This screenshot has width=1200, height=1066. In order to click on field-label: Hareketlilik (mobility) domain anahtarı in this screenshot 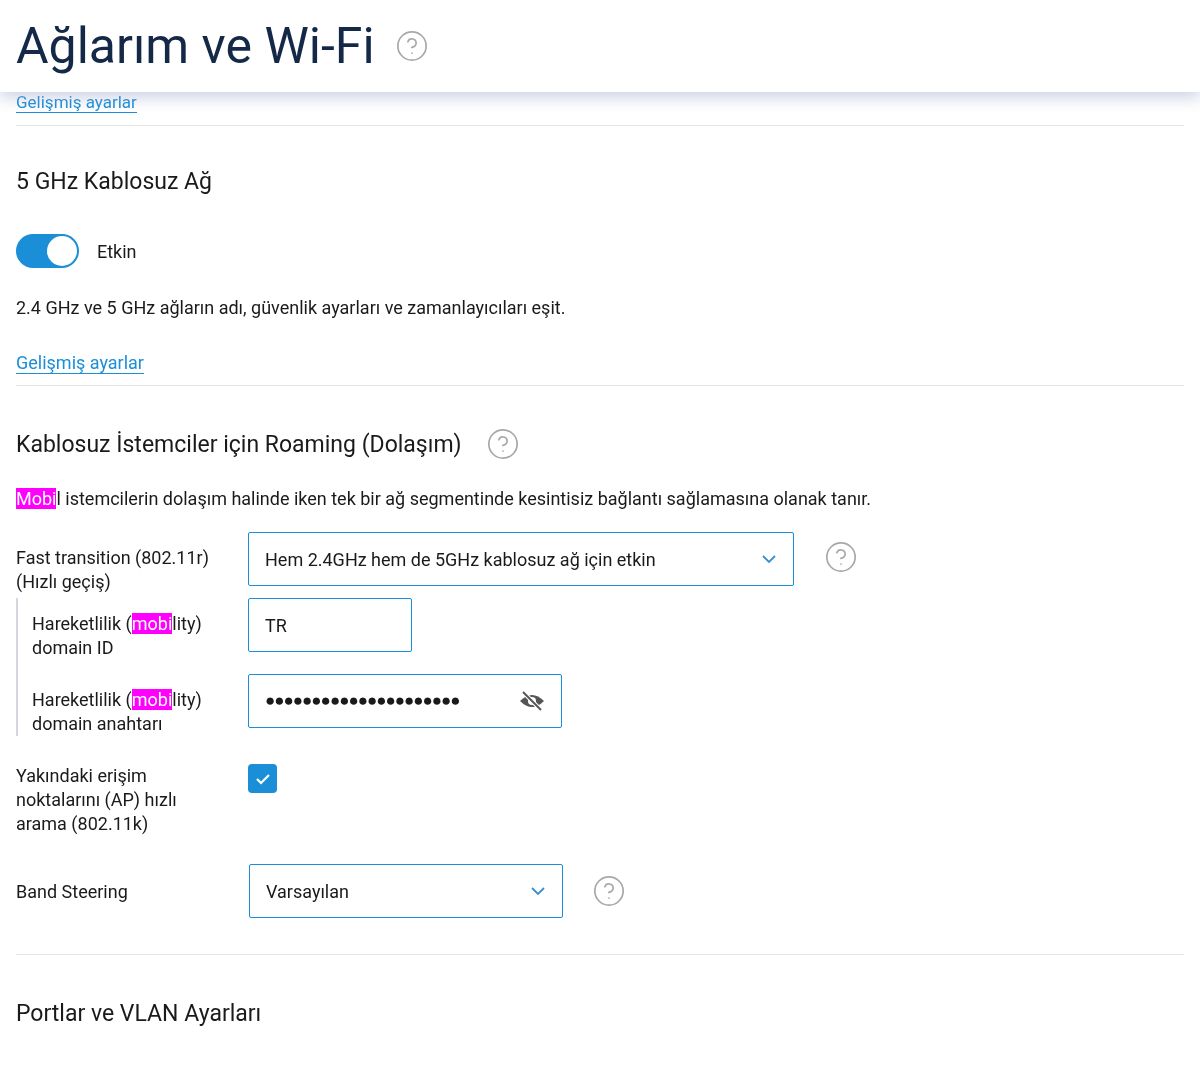, I will do `click(117, 712)`.